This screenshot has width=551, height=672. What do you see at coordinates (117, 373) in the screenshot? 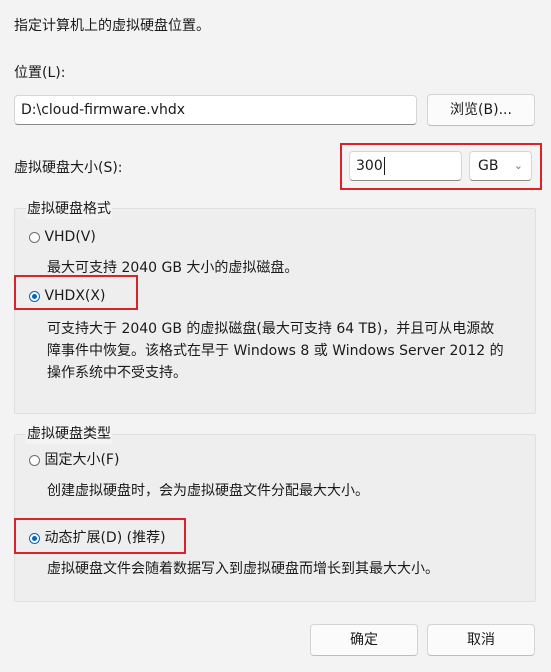
I see `vhdx-description-line-3: 操作系统中不受支持。` at bounding box center [117, 373].